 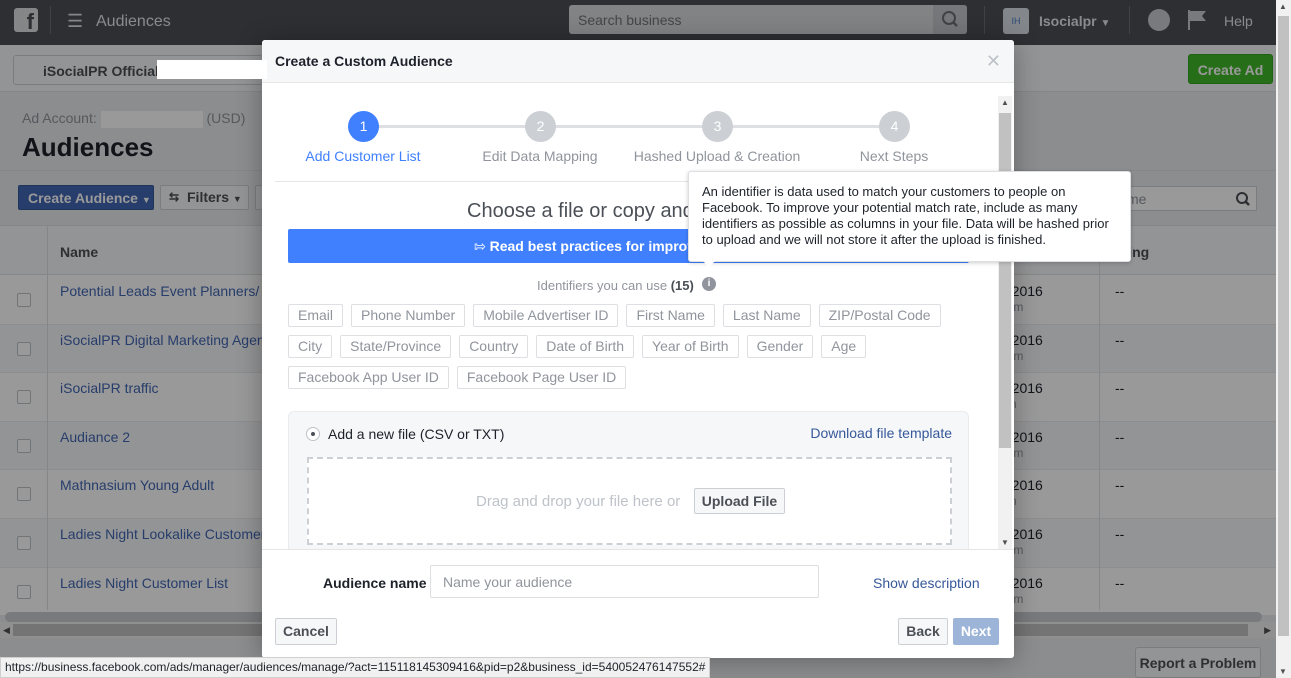 What do you see at coordinates (844, 346) in the screenshot?
I see `identifier-chip: Age` at bounding box center [844, 346].